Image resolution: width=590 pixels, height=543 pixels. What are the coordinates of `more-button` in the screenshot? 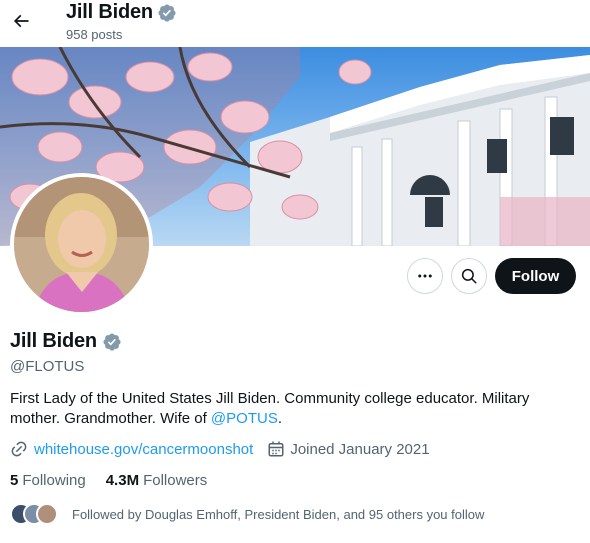 It's located at (425, 276).